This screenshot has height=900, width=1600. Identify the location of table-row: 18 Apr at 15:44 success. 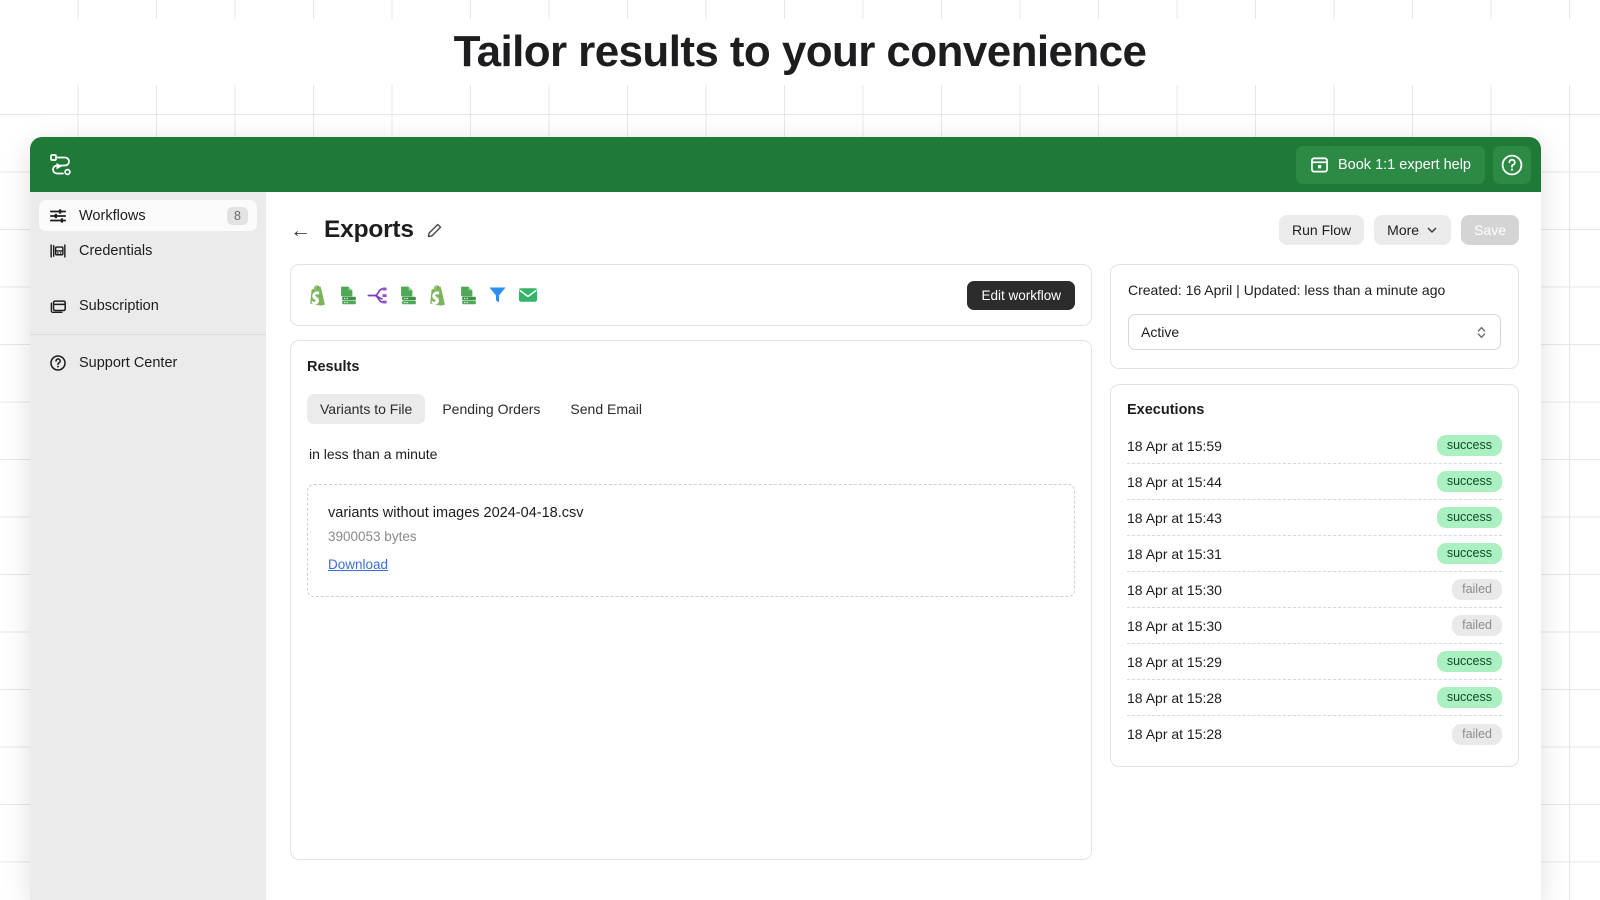
(1314, 482).